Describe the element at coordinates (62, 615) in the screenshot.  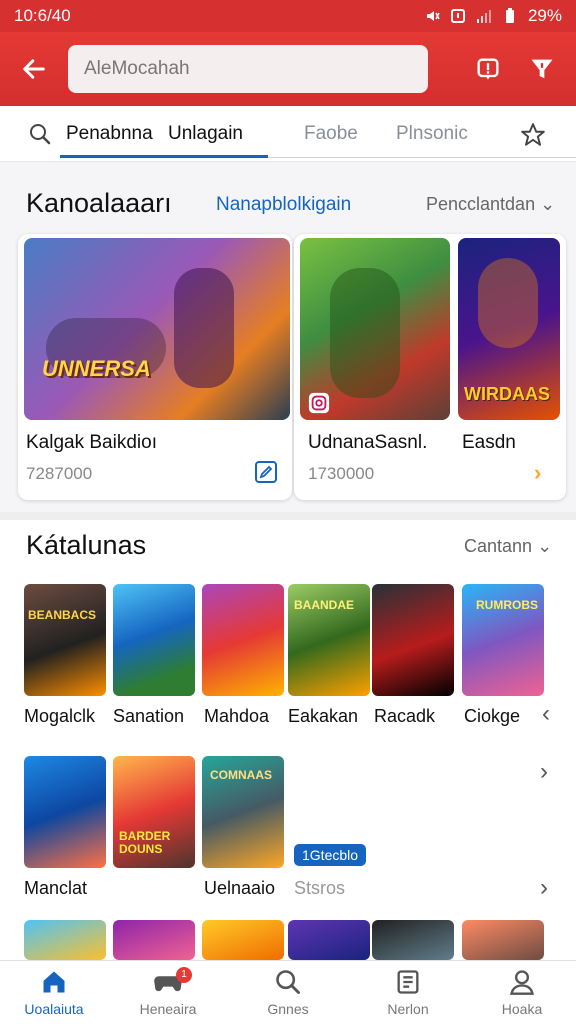
I see `tile-art-text: BEANBACS` at that location.